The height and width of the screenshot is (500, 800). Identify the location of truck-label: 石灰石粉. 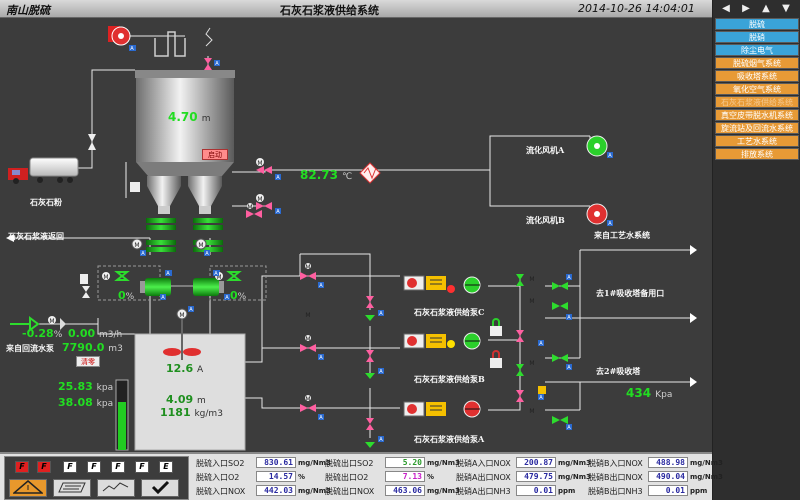
(46, 202).